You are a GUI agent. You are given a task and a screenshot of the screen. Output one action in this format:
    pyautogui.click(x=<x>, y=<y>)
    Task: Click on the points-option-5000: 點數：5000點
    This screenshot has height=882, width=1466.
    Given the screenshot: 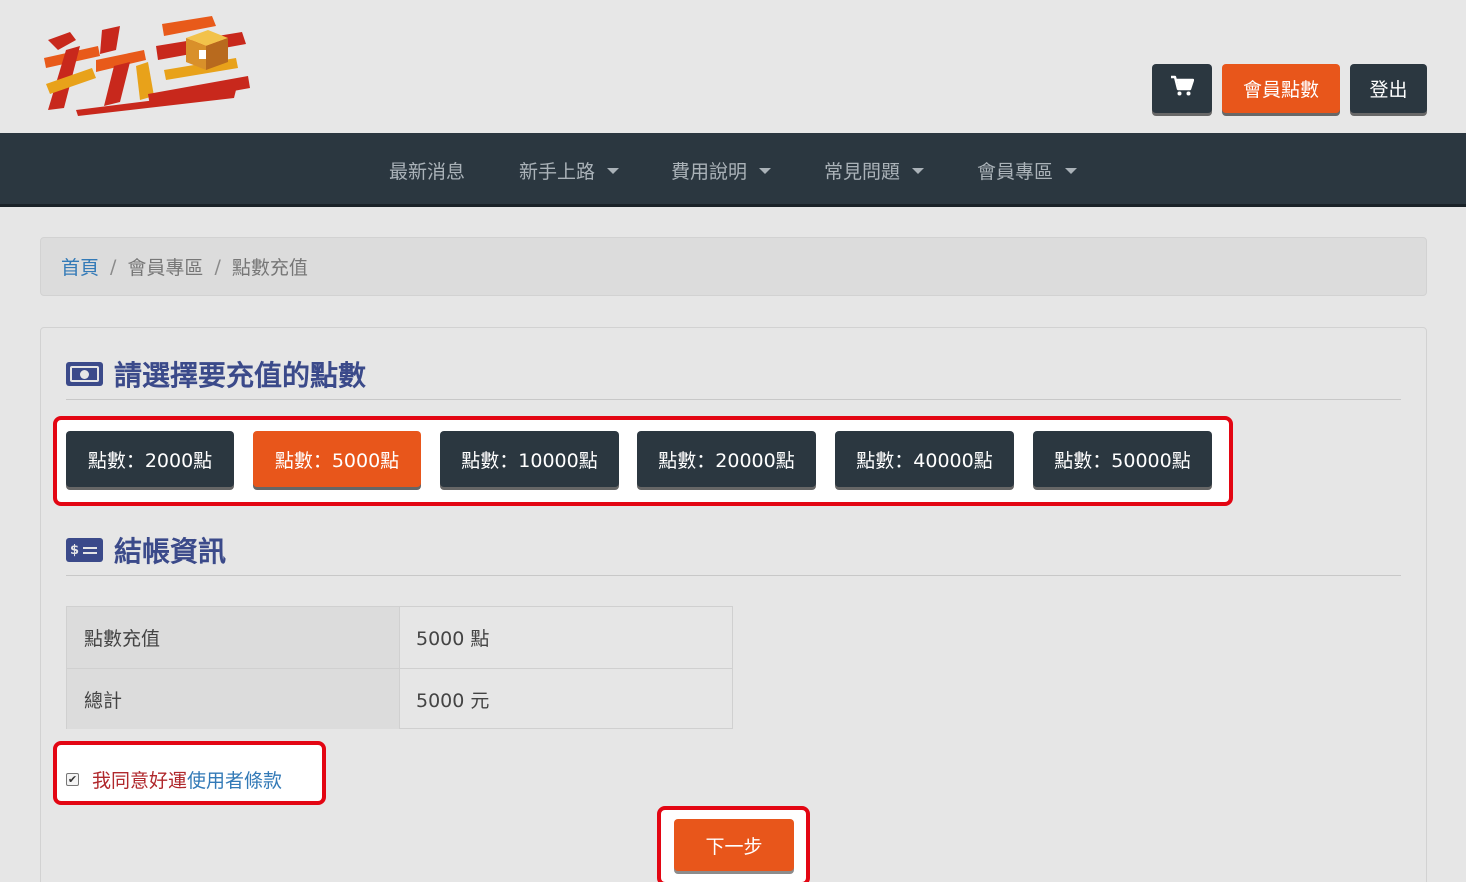 What is the action you would take?
    pyautogui.click(x=337, y=459)
    